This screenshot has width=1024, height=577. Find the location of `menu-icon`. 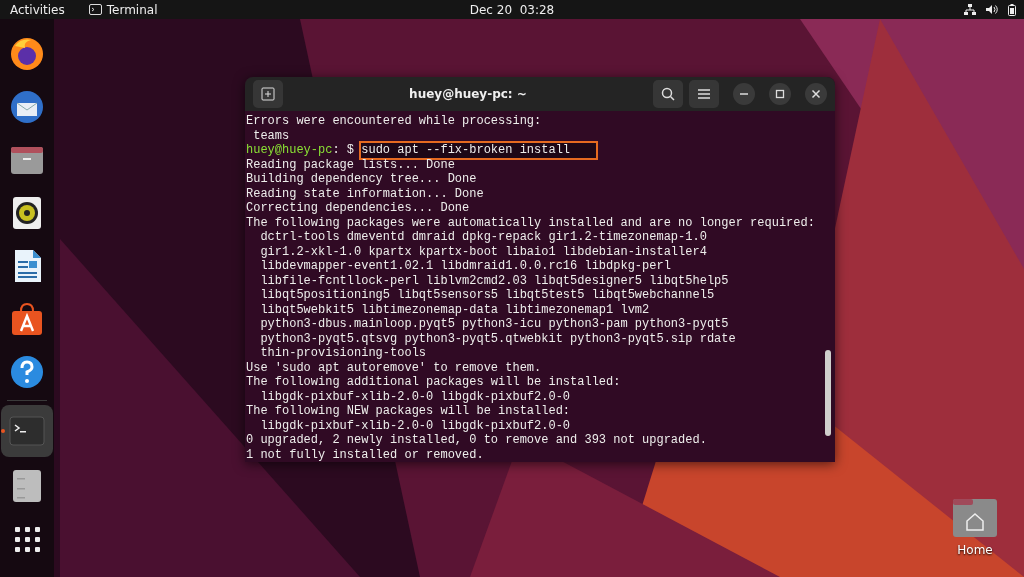

menu-icon is located at coordinates (704, 94).